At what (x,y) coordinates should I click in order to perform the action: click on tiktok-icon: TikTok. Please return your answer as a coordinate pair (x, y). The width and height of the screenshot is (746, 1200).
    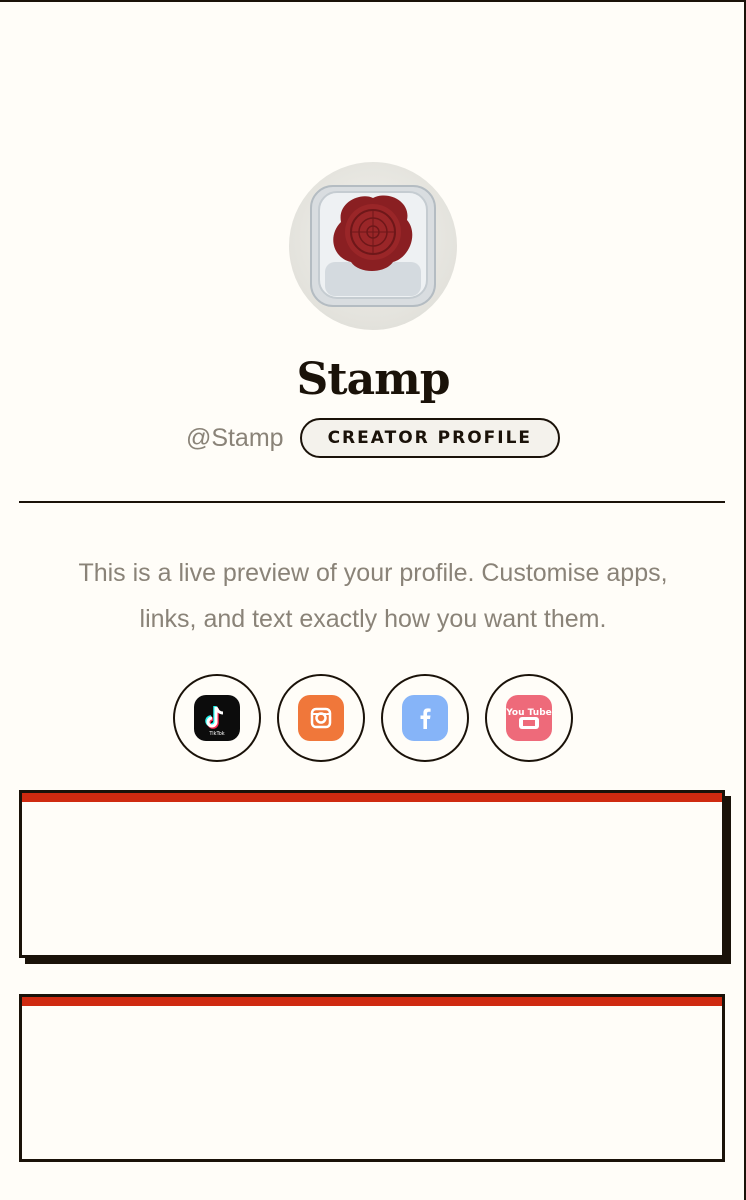
    Looking at the image, I should click on (217, 718).